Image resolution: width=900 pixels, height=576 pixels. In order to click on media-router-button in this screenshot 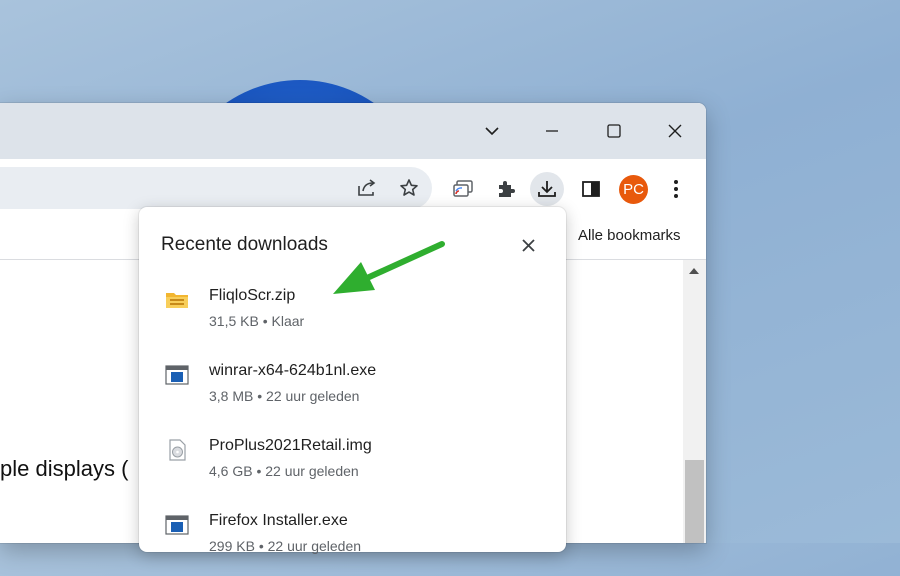, I will do `click(463, 189)`.